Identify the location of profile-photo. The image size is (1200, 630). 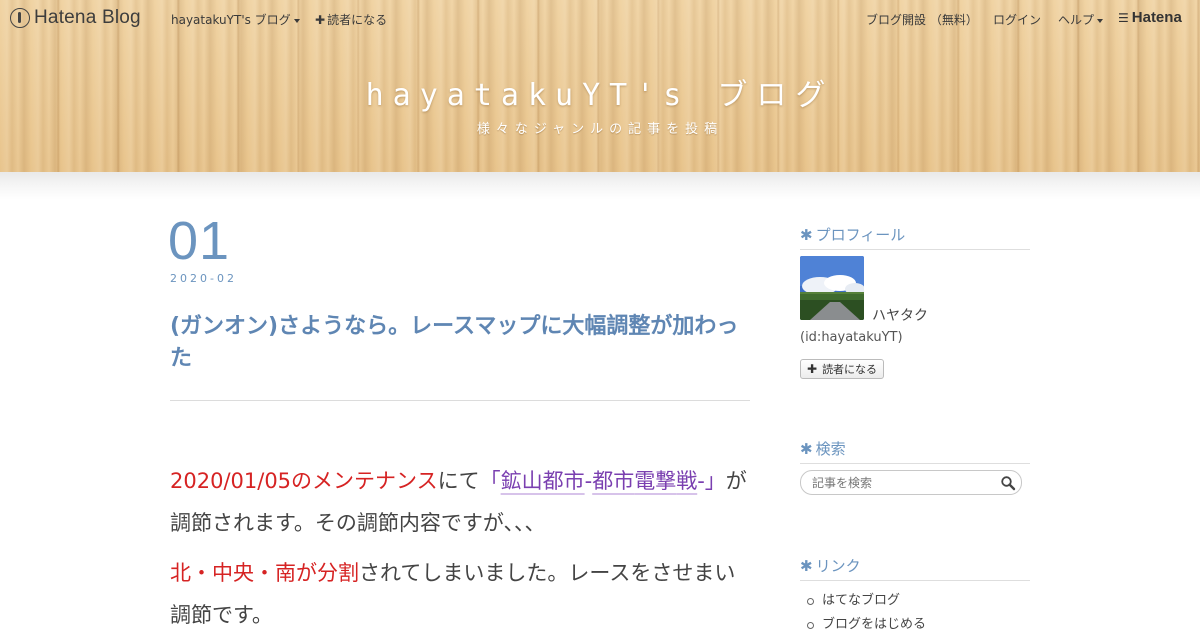
(832, 288).